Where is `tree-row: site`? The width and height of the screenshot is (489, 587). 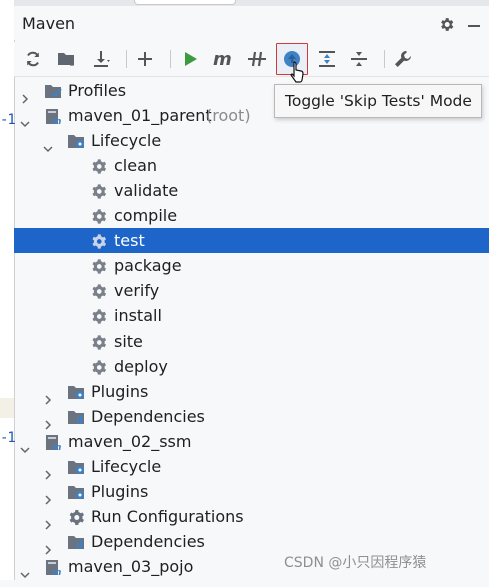 tree-row: site is located at coordinates (251, 341).